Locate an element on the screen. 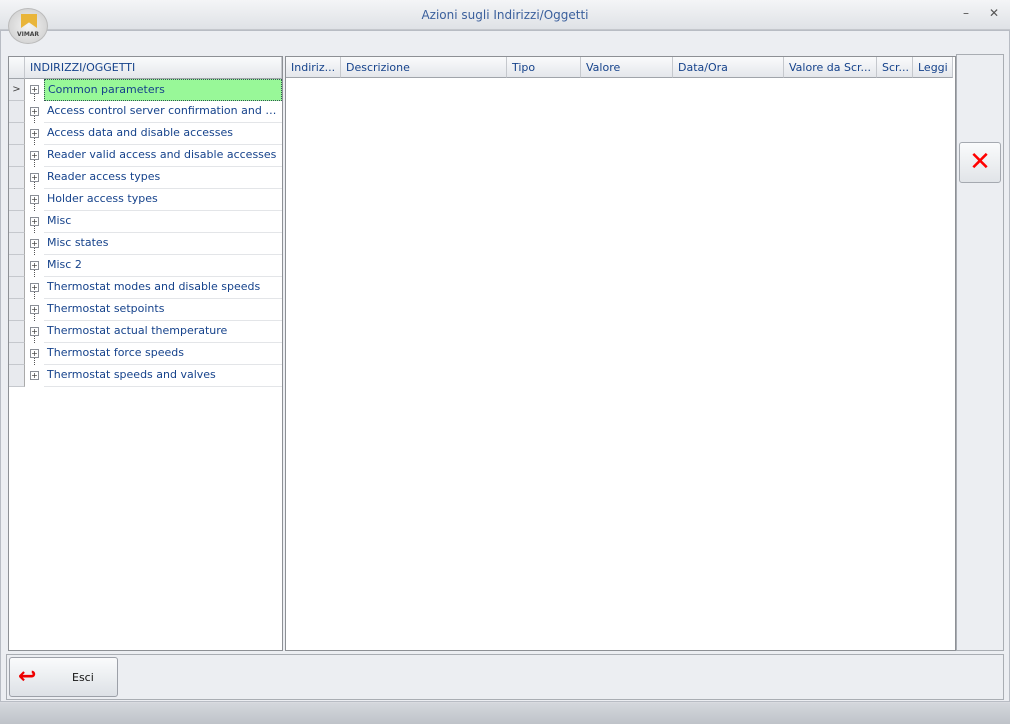 The height and width of the screenshot is (724, 1010). tree-item-label: Misc states is located at coordinates (163, 244).